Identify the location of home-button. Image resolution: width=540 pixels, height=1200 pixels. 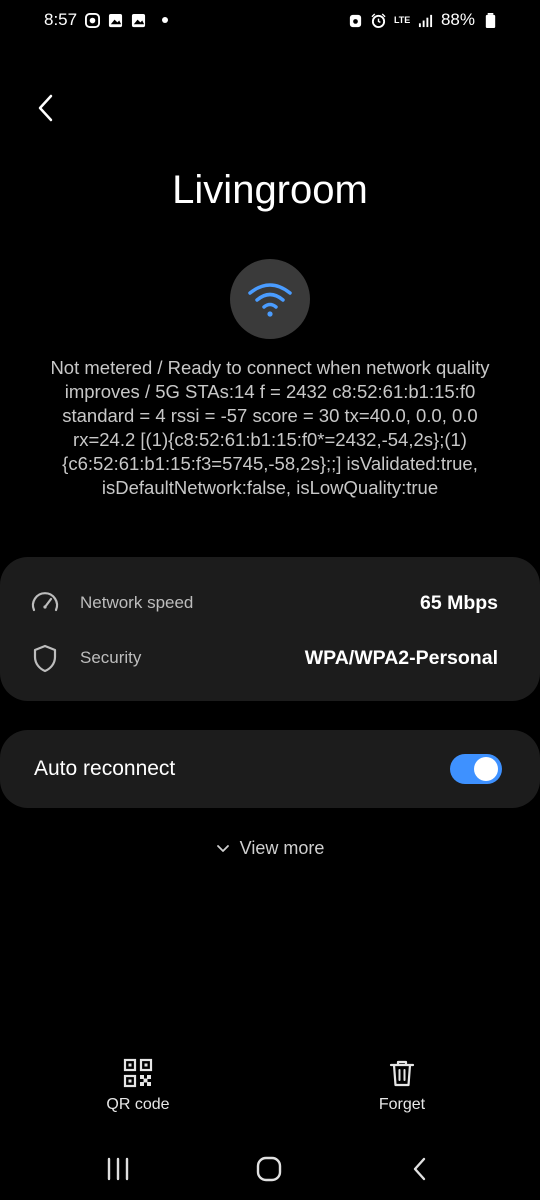
(269, 1169).